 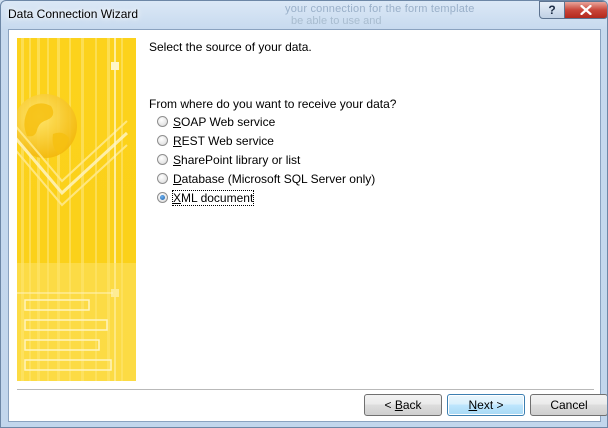 I want to click on radio-xml, so click(x=162, y=197).